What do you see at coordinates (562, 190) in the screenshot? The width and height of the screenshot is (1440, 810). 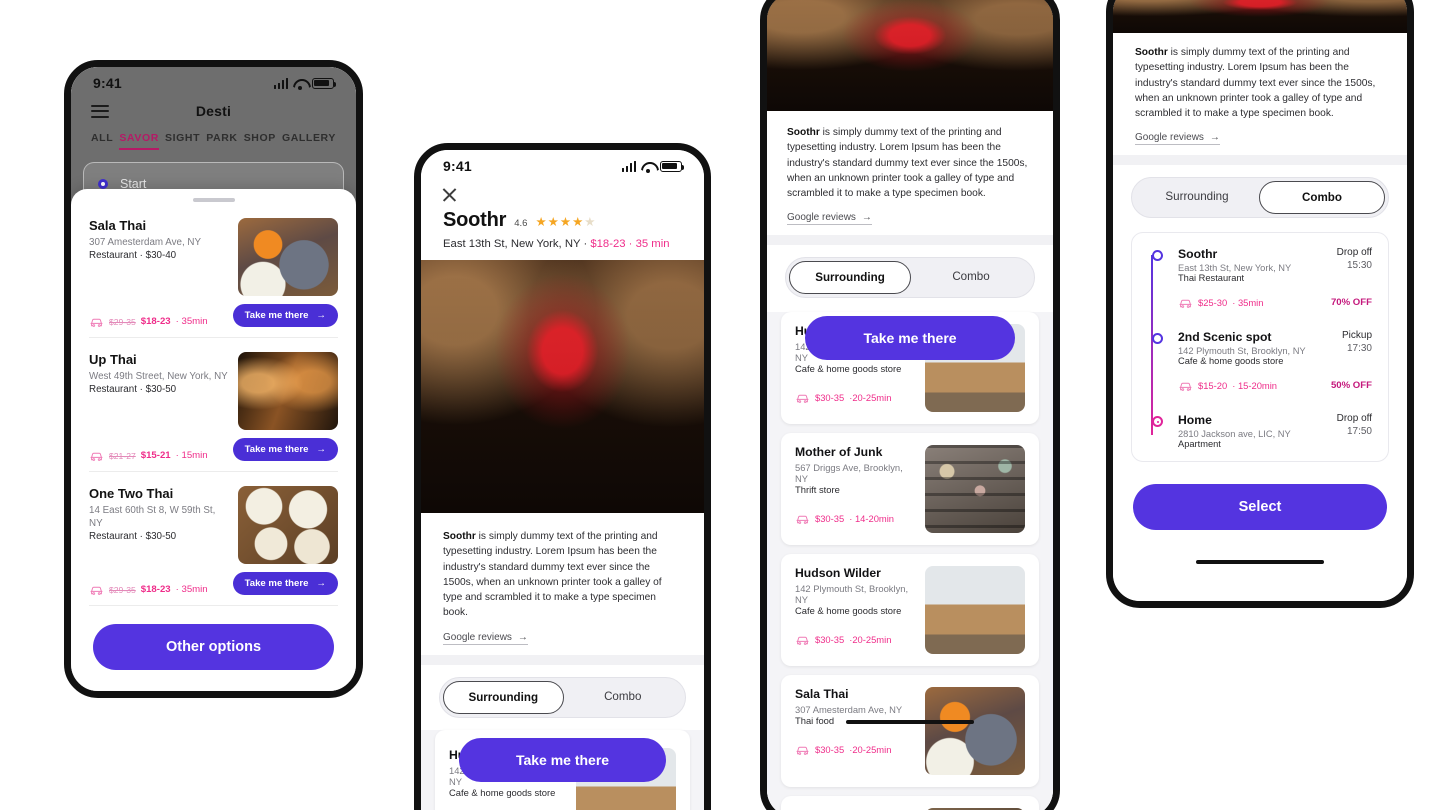 I see `close-button-wrap` at bounding box center [562, 190].